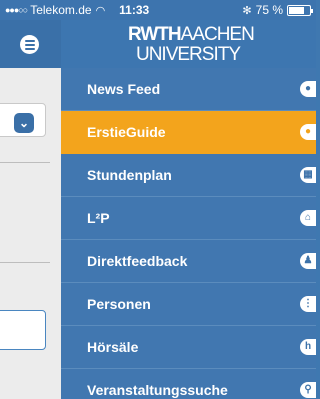  What do you see at coordinates (124, 89) in the screenshot?
I see `menu-item-label: News Feed` at bounding box center [124, 89].